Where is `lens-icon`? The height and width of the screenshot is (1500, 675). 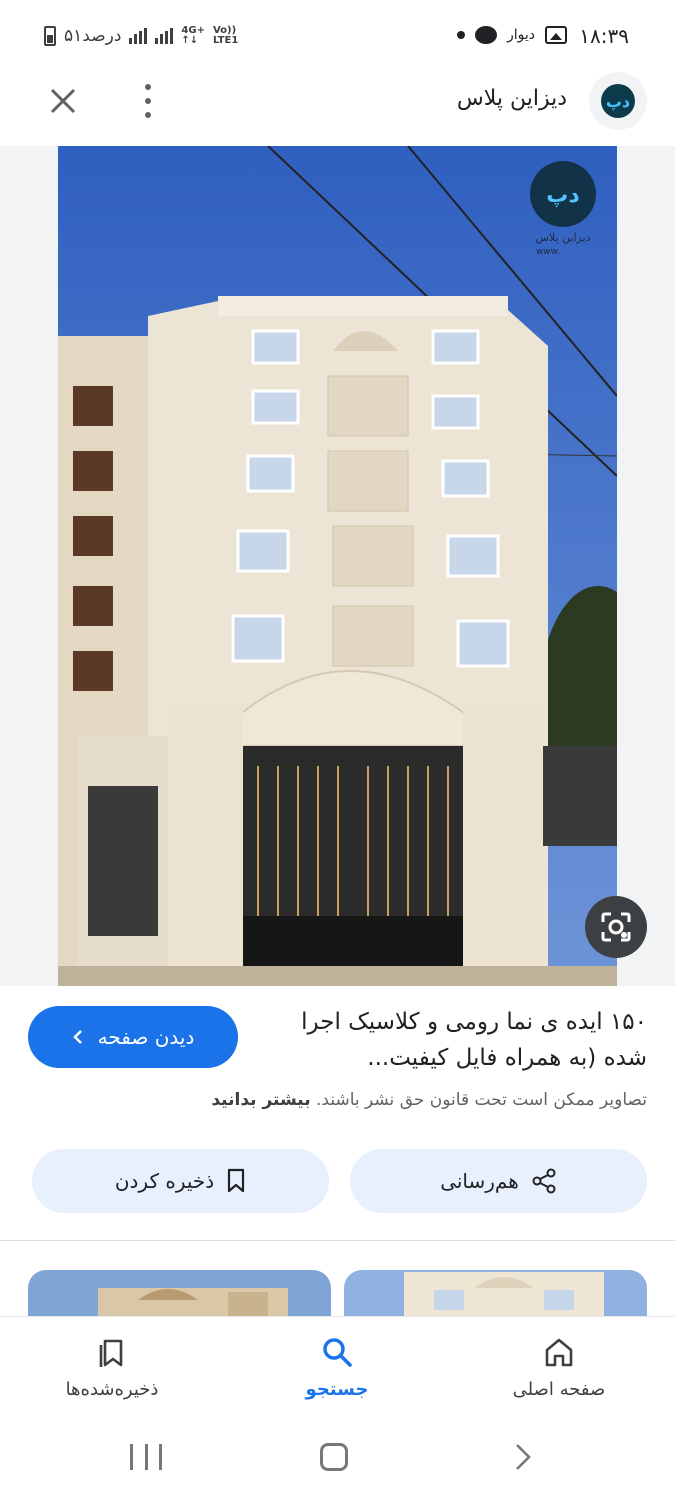
lens-icon is located at coordinates (616, 927).